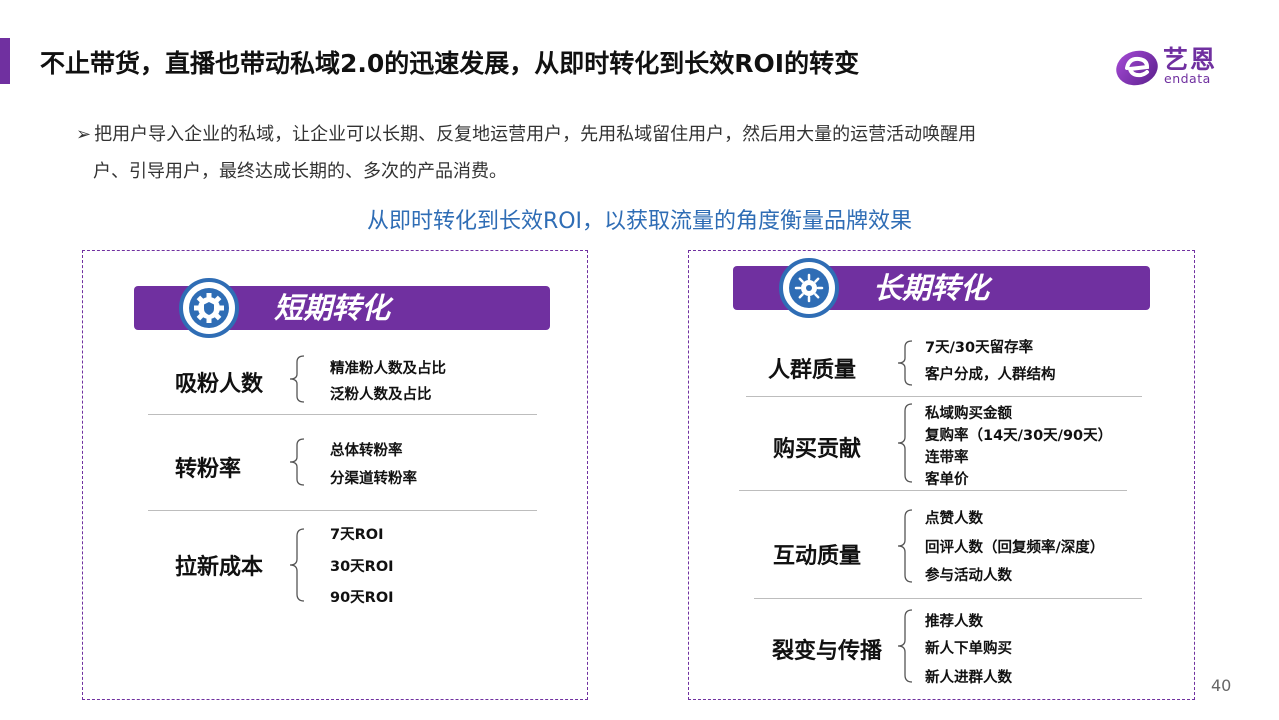  What do you see at coordinates (968, 414) in the screenshot?
I see `list-item: 私域购买金额` at bounding box center [968, 414].